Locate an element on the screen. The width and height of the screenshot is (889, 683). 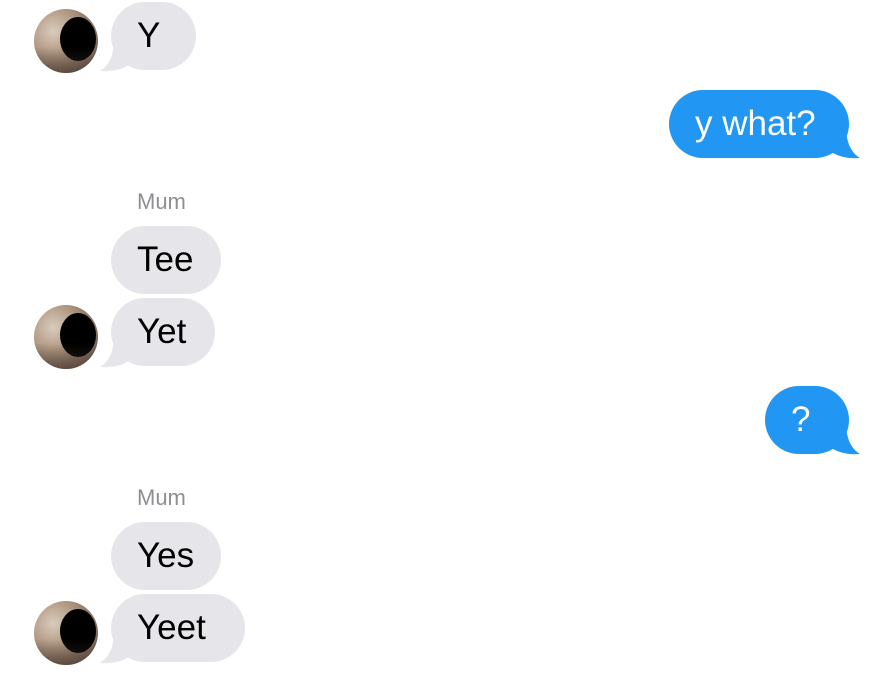
incoming-message-bubble: Yet is located at coordinates (163, 332).